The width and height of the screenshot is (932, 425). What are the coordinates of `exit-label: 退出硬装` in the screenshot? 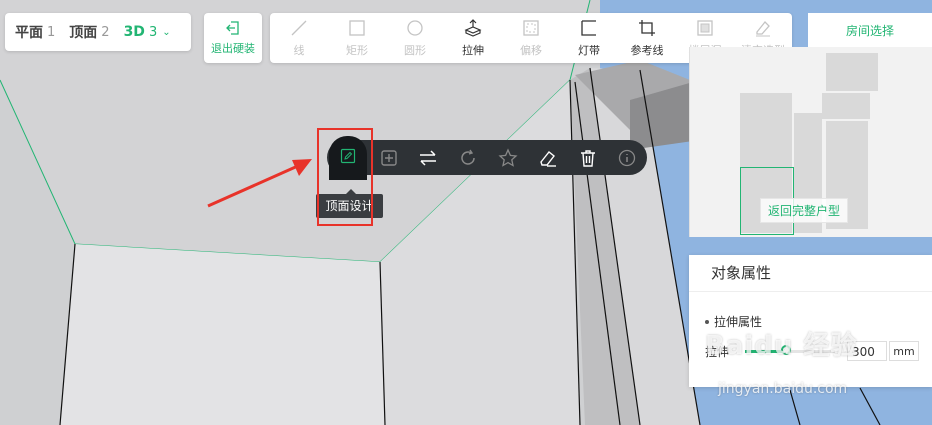 It's located at (233, 48).